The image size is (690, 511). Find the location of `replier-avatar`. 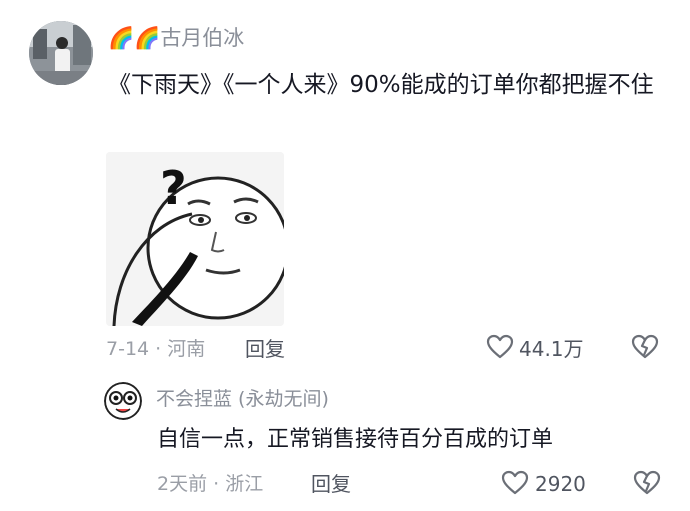

replier-avatar is located at coordinates (123, 401).